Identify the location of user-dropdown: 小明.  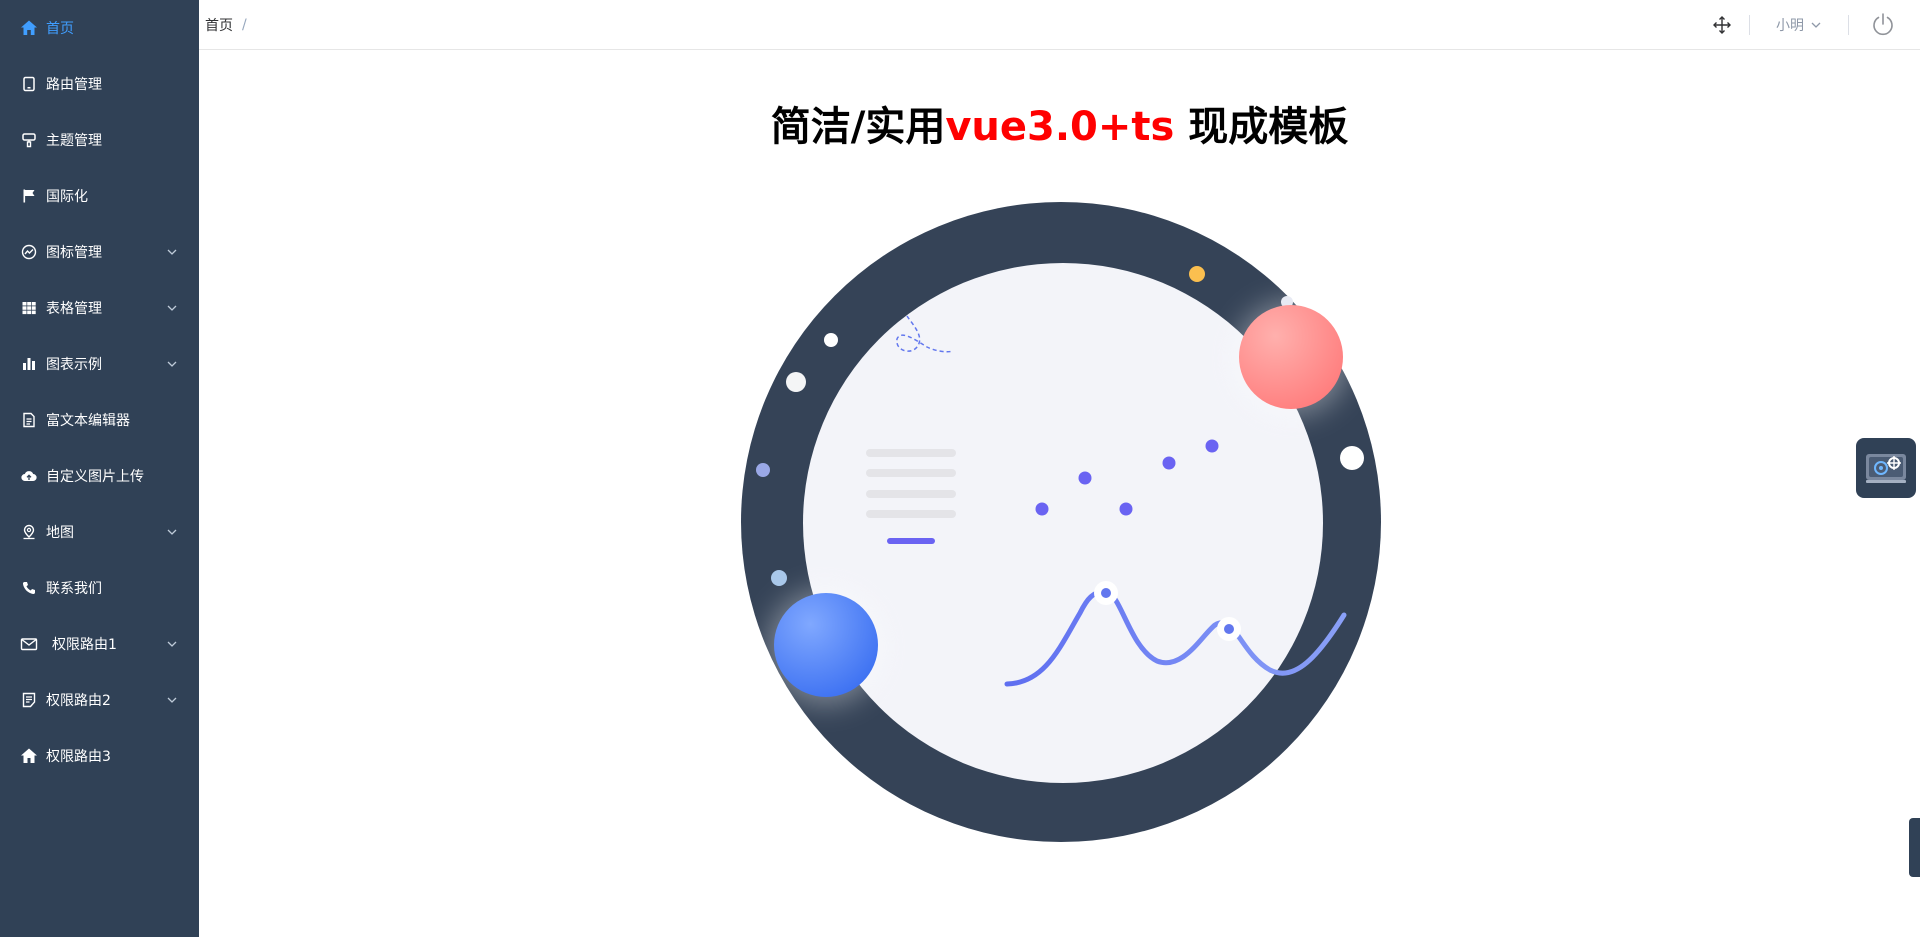
(1799, 25).